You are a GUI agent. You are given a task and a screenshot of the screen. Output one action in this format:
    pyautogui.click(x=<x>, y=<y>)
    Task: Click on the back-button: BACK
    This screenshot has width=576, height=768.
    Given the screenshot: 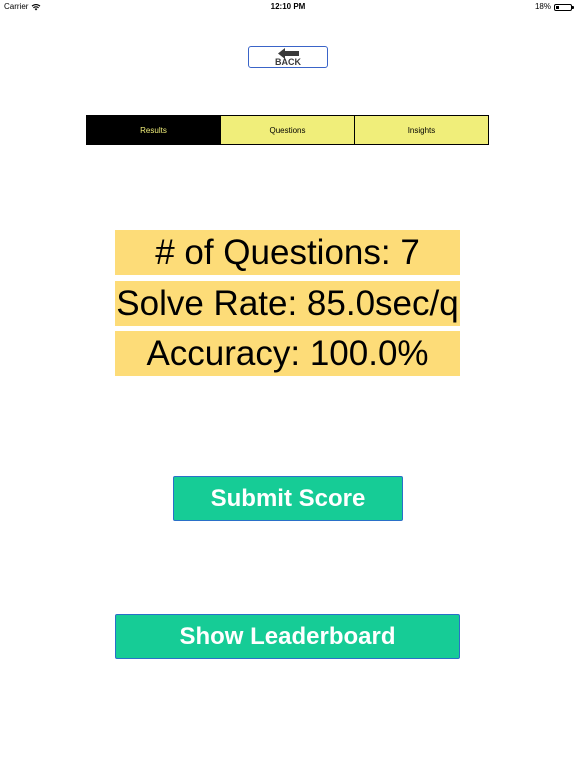 What is the action you would take?
    pyautogui.click(x=288, y=57)
    